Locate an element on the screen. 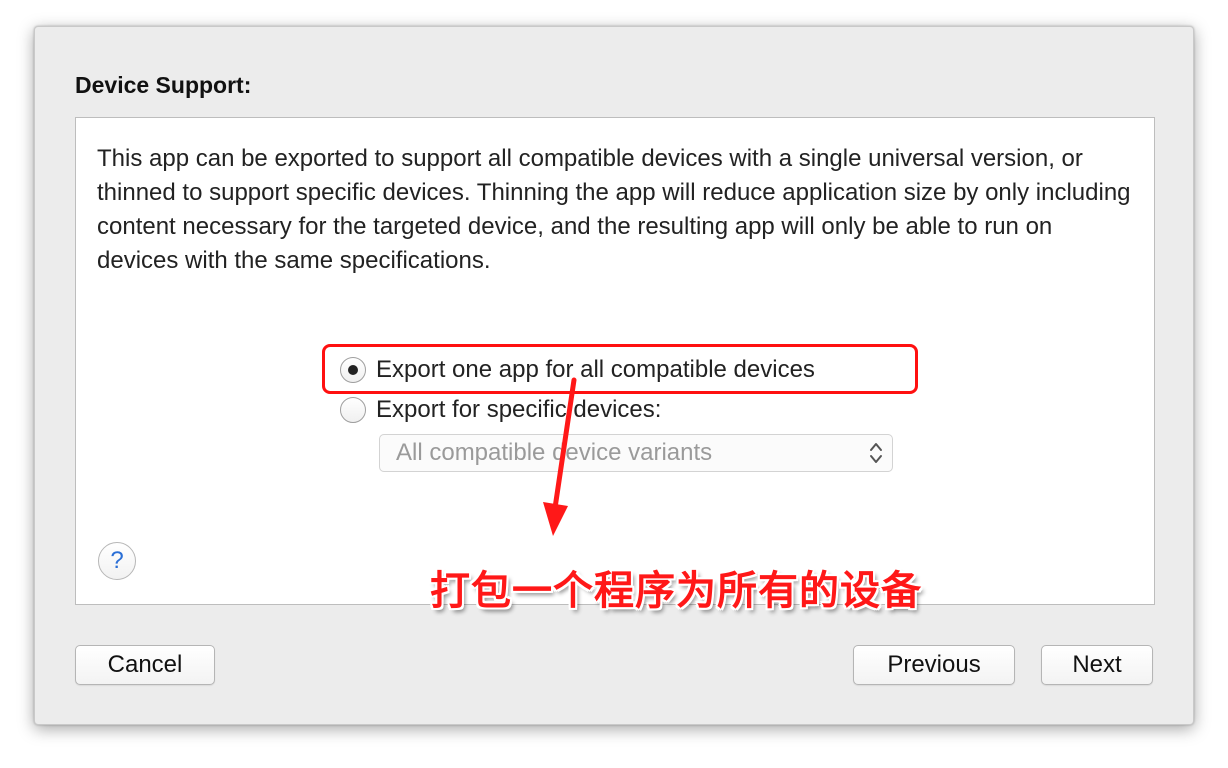 The height and width of the screenshot is (768, 1228). next-button: Next is located at coordinates (1097, 665).